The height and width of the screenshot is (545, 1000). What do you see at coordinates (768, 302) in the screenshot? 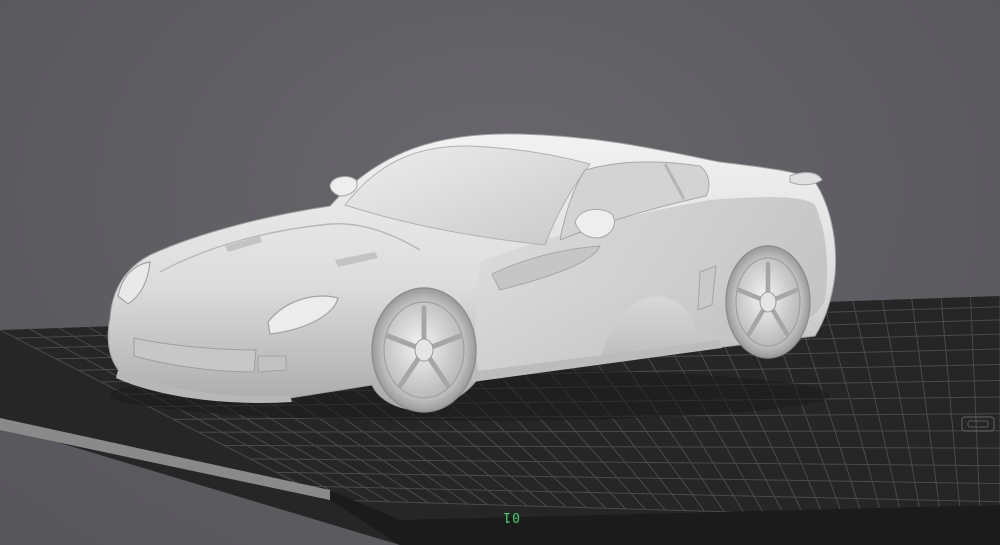
I see `rear-wheel` at bounding box center [768, 302].